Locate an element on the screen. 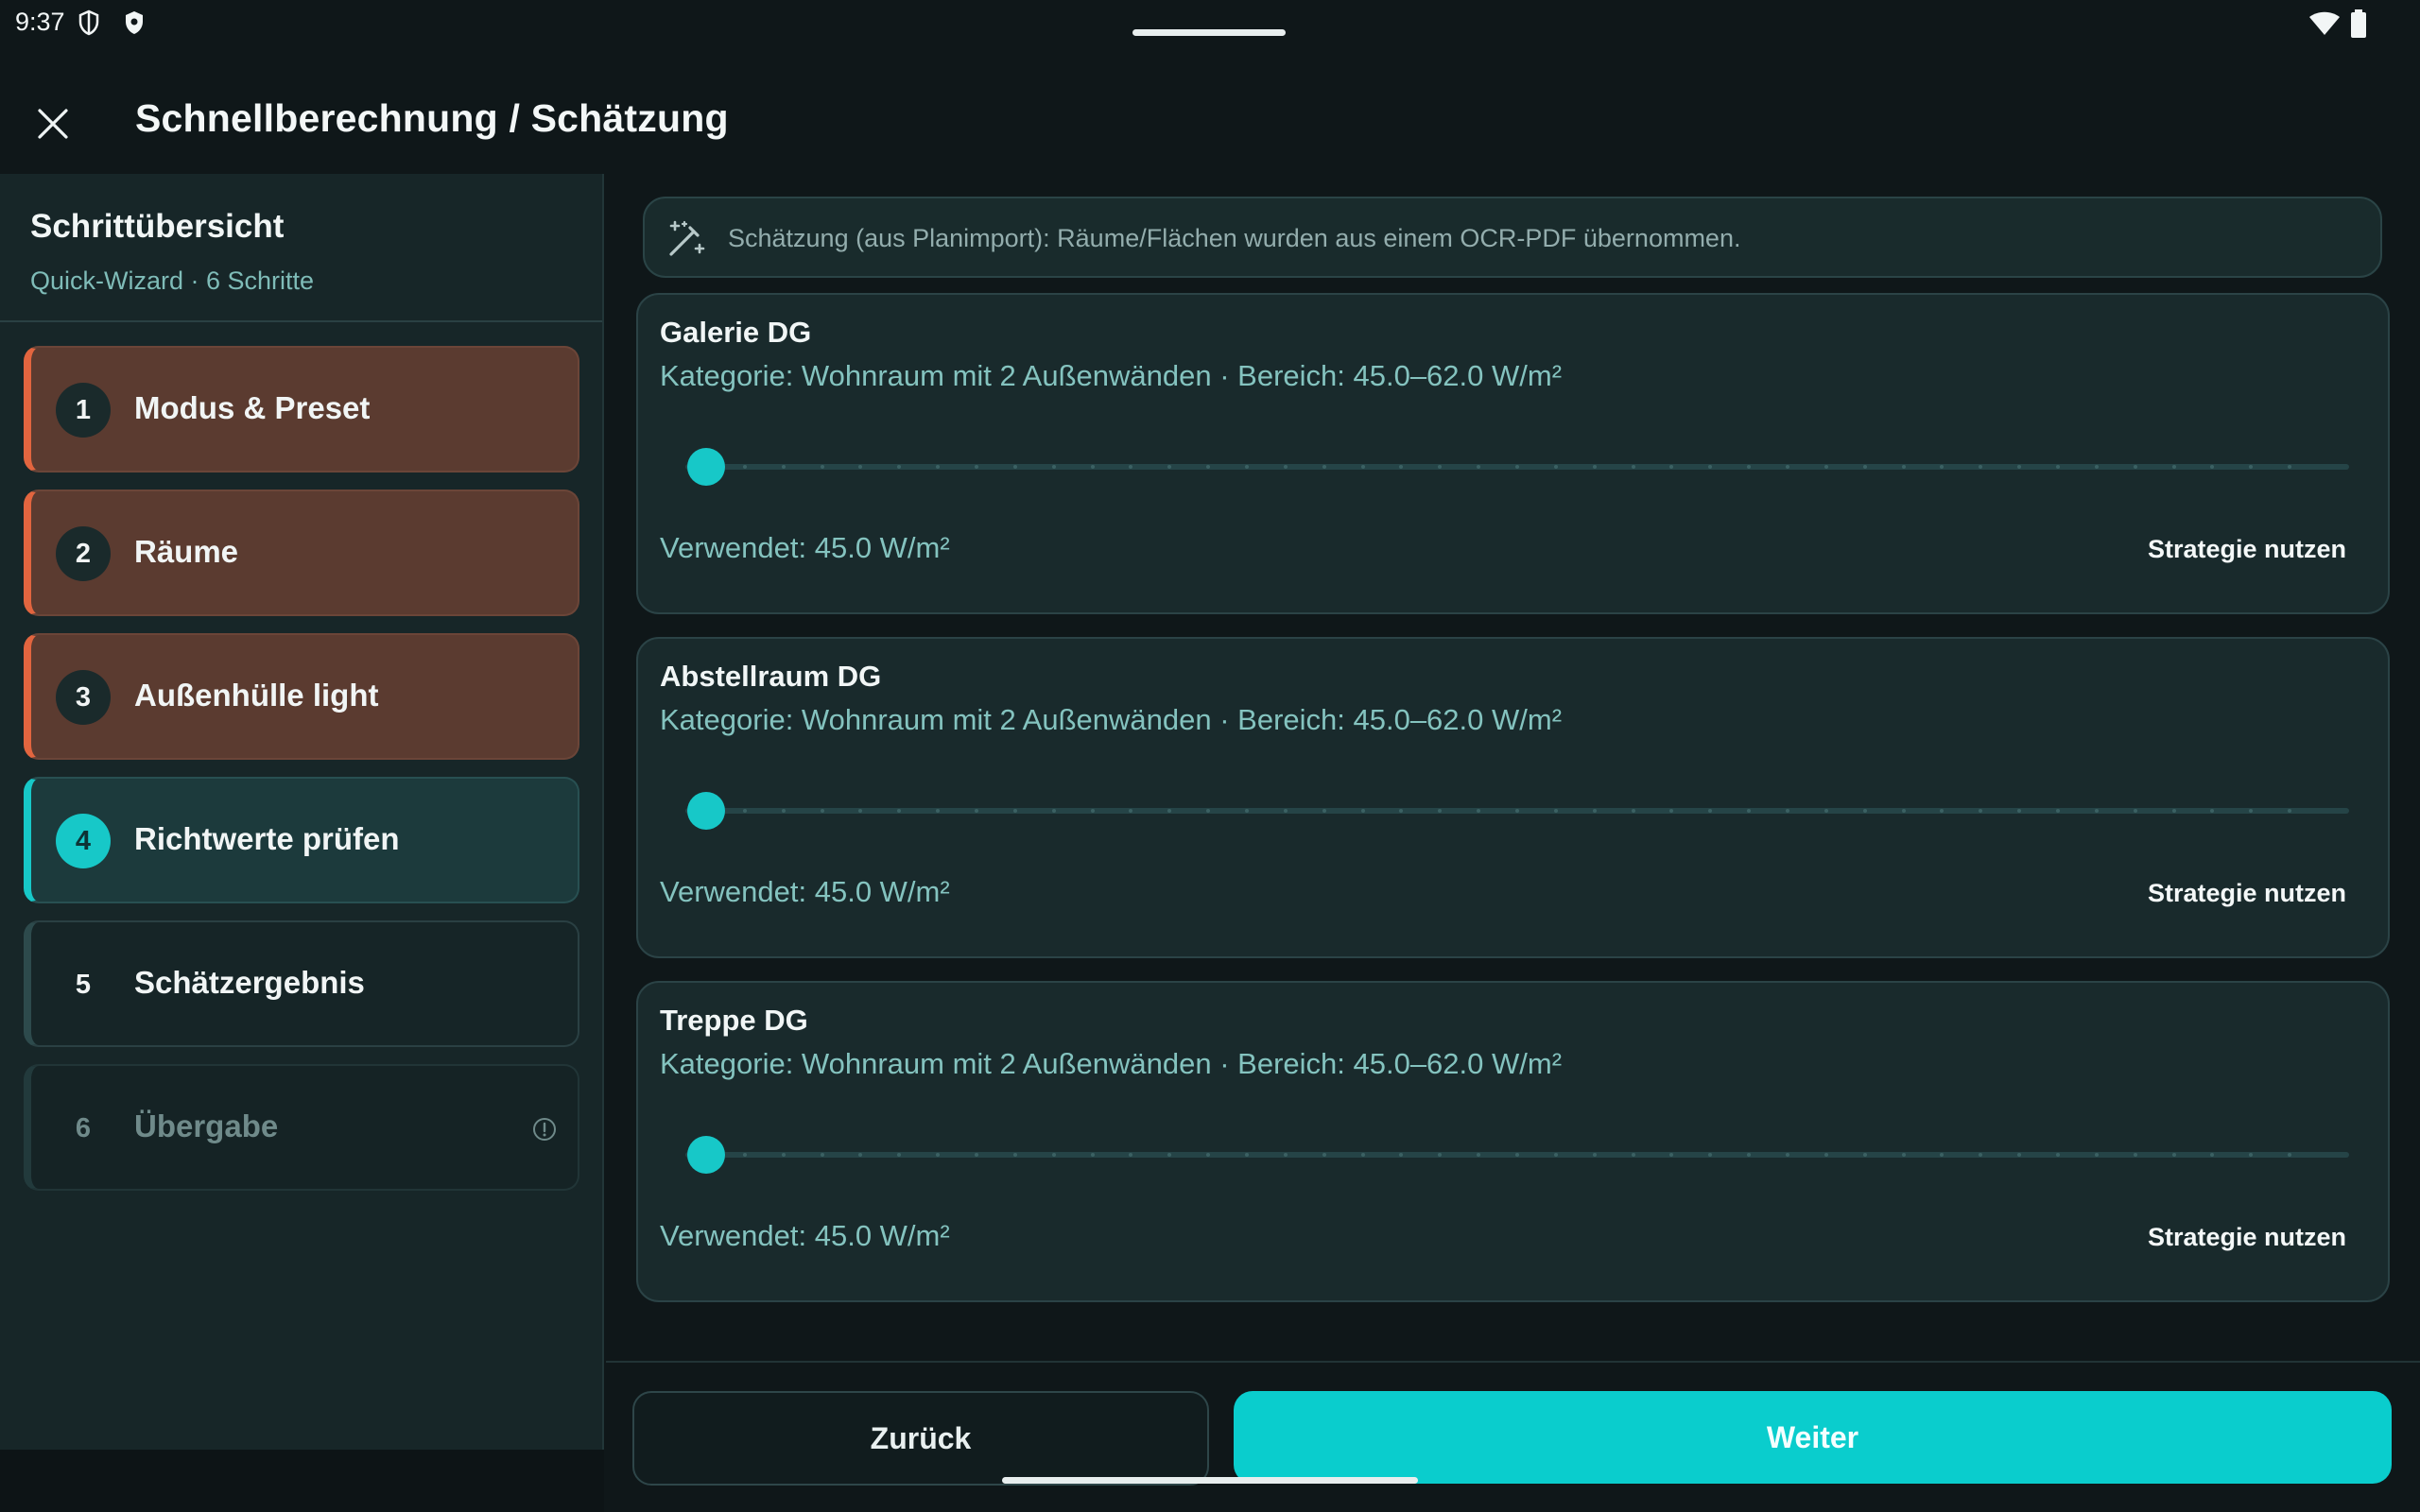  step-number: 6 is located at coordinates (83, 1127).